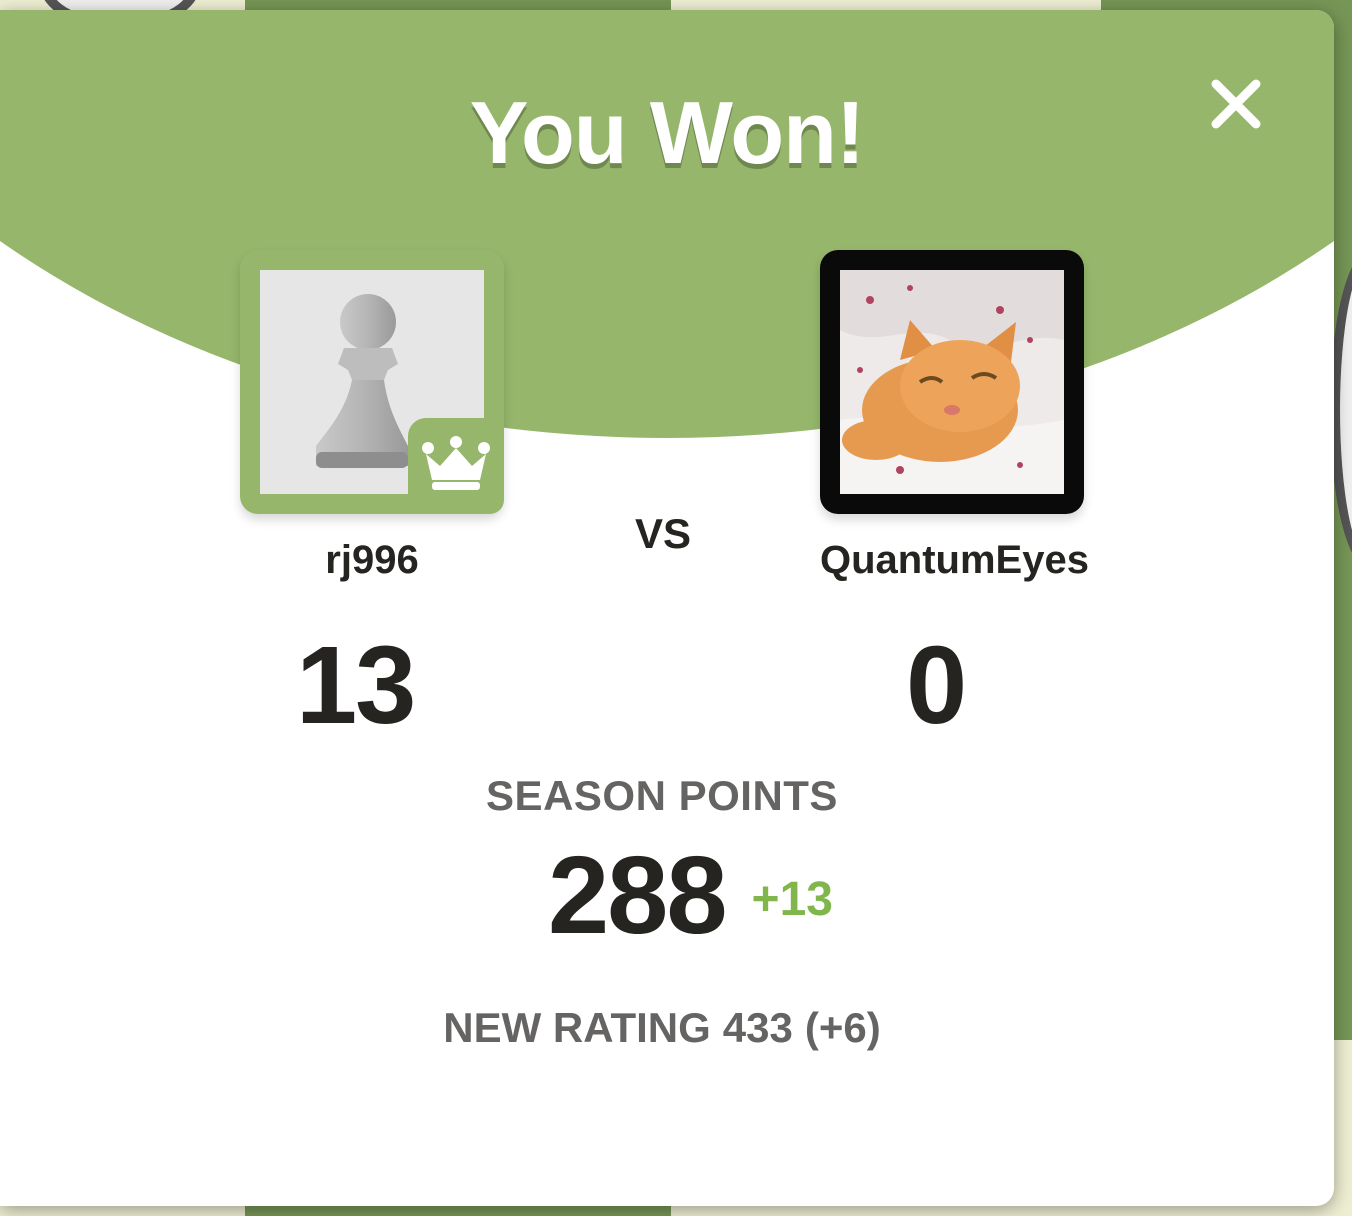 This screenshot has width=1352, height=1216. I want to click on new-rating: NEW RATING 433 (+6), so click(662, 1028).